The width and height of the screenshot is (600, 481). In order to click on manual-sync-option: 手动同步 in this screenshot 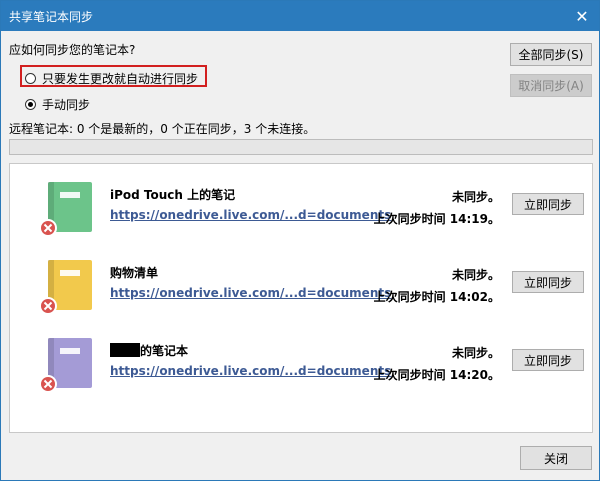, I will do `click(57, 104)`.